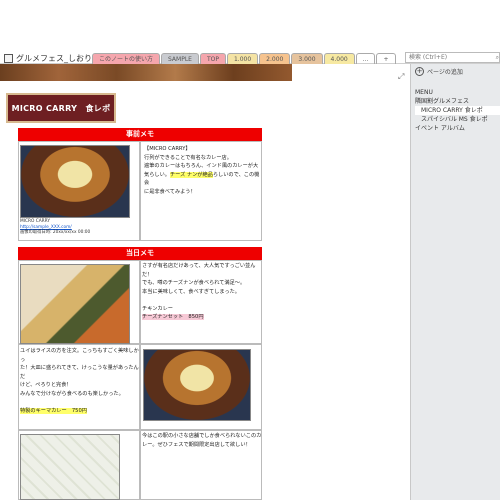 The height and width of the screenshot is (500, 500). What do you see at coordinates (191, 174) in the screenshot?
I see `pre-memo-highlight: チーズ ナンが絶品` at bounding box center [191, 174].